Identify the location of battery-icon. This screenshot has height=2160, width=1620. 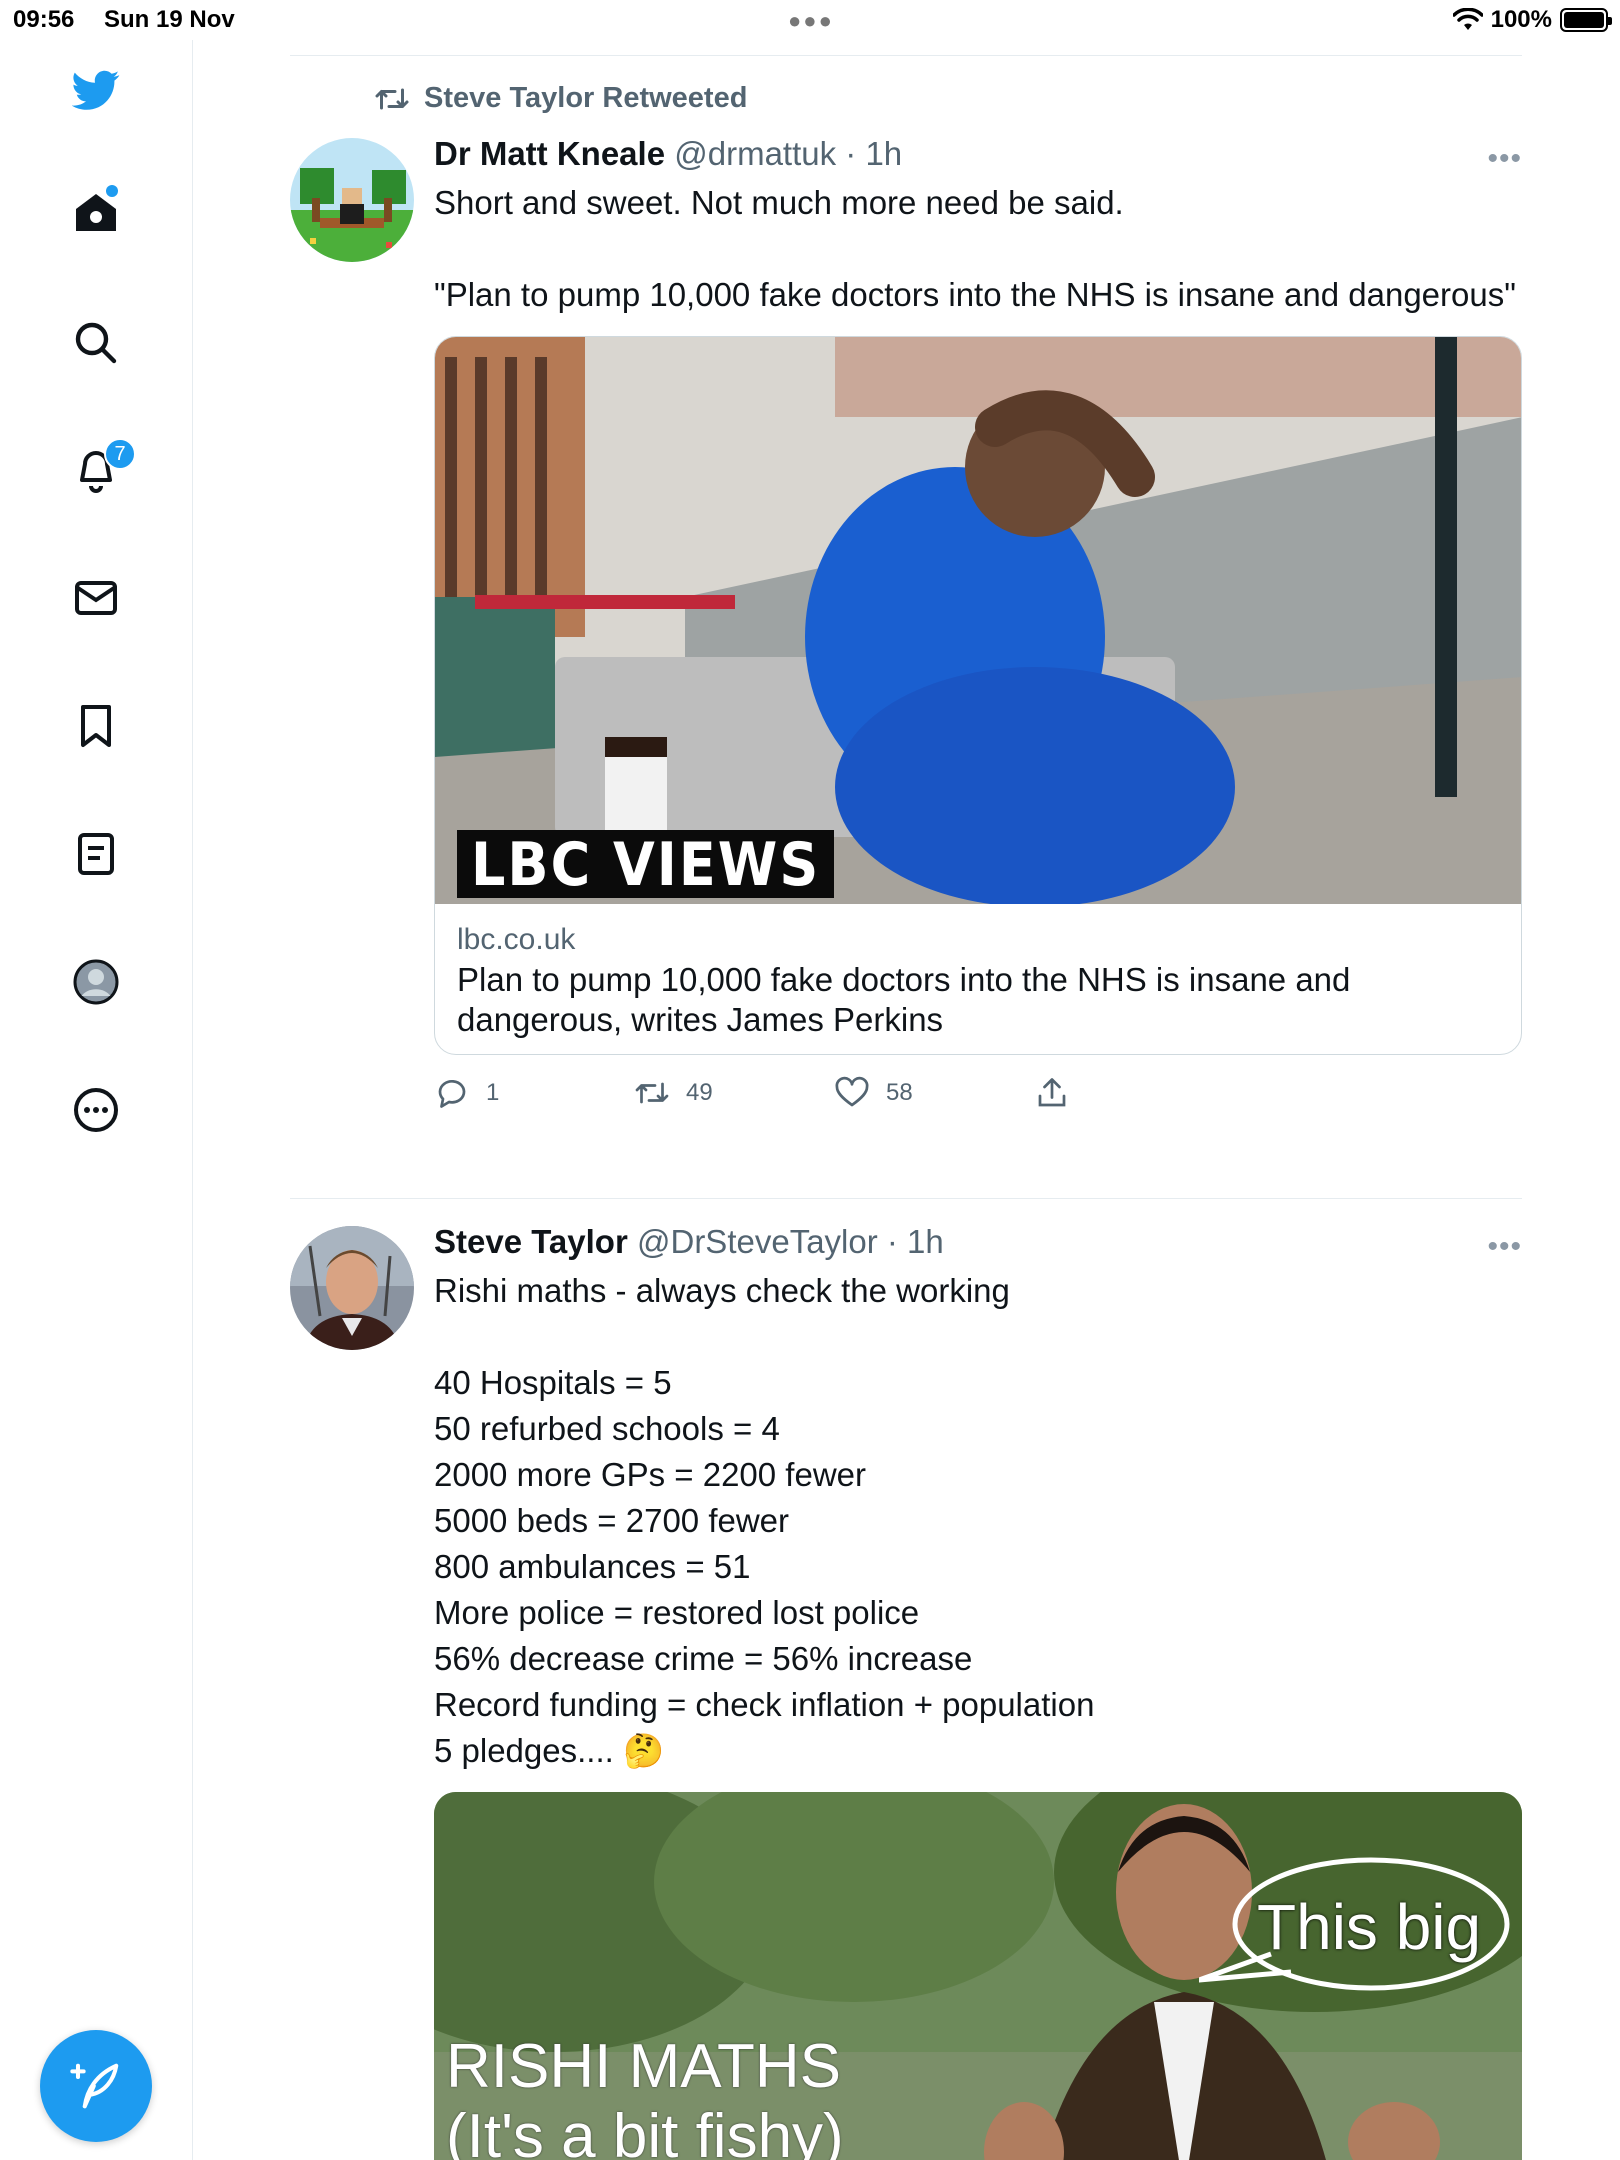
(1586, 20).